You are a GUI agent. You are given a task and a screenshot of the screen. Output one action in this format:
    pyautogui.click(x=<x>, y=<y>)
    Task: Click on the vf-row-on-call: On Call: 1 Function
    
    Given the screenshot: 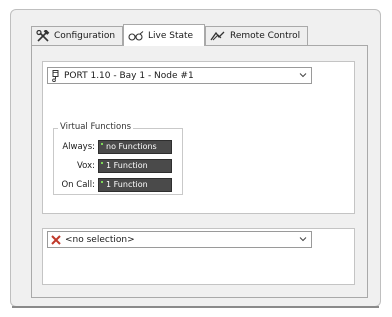 What is the action you would take?
    pyautogui.click(x=118, y=185)
    